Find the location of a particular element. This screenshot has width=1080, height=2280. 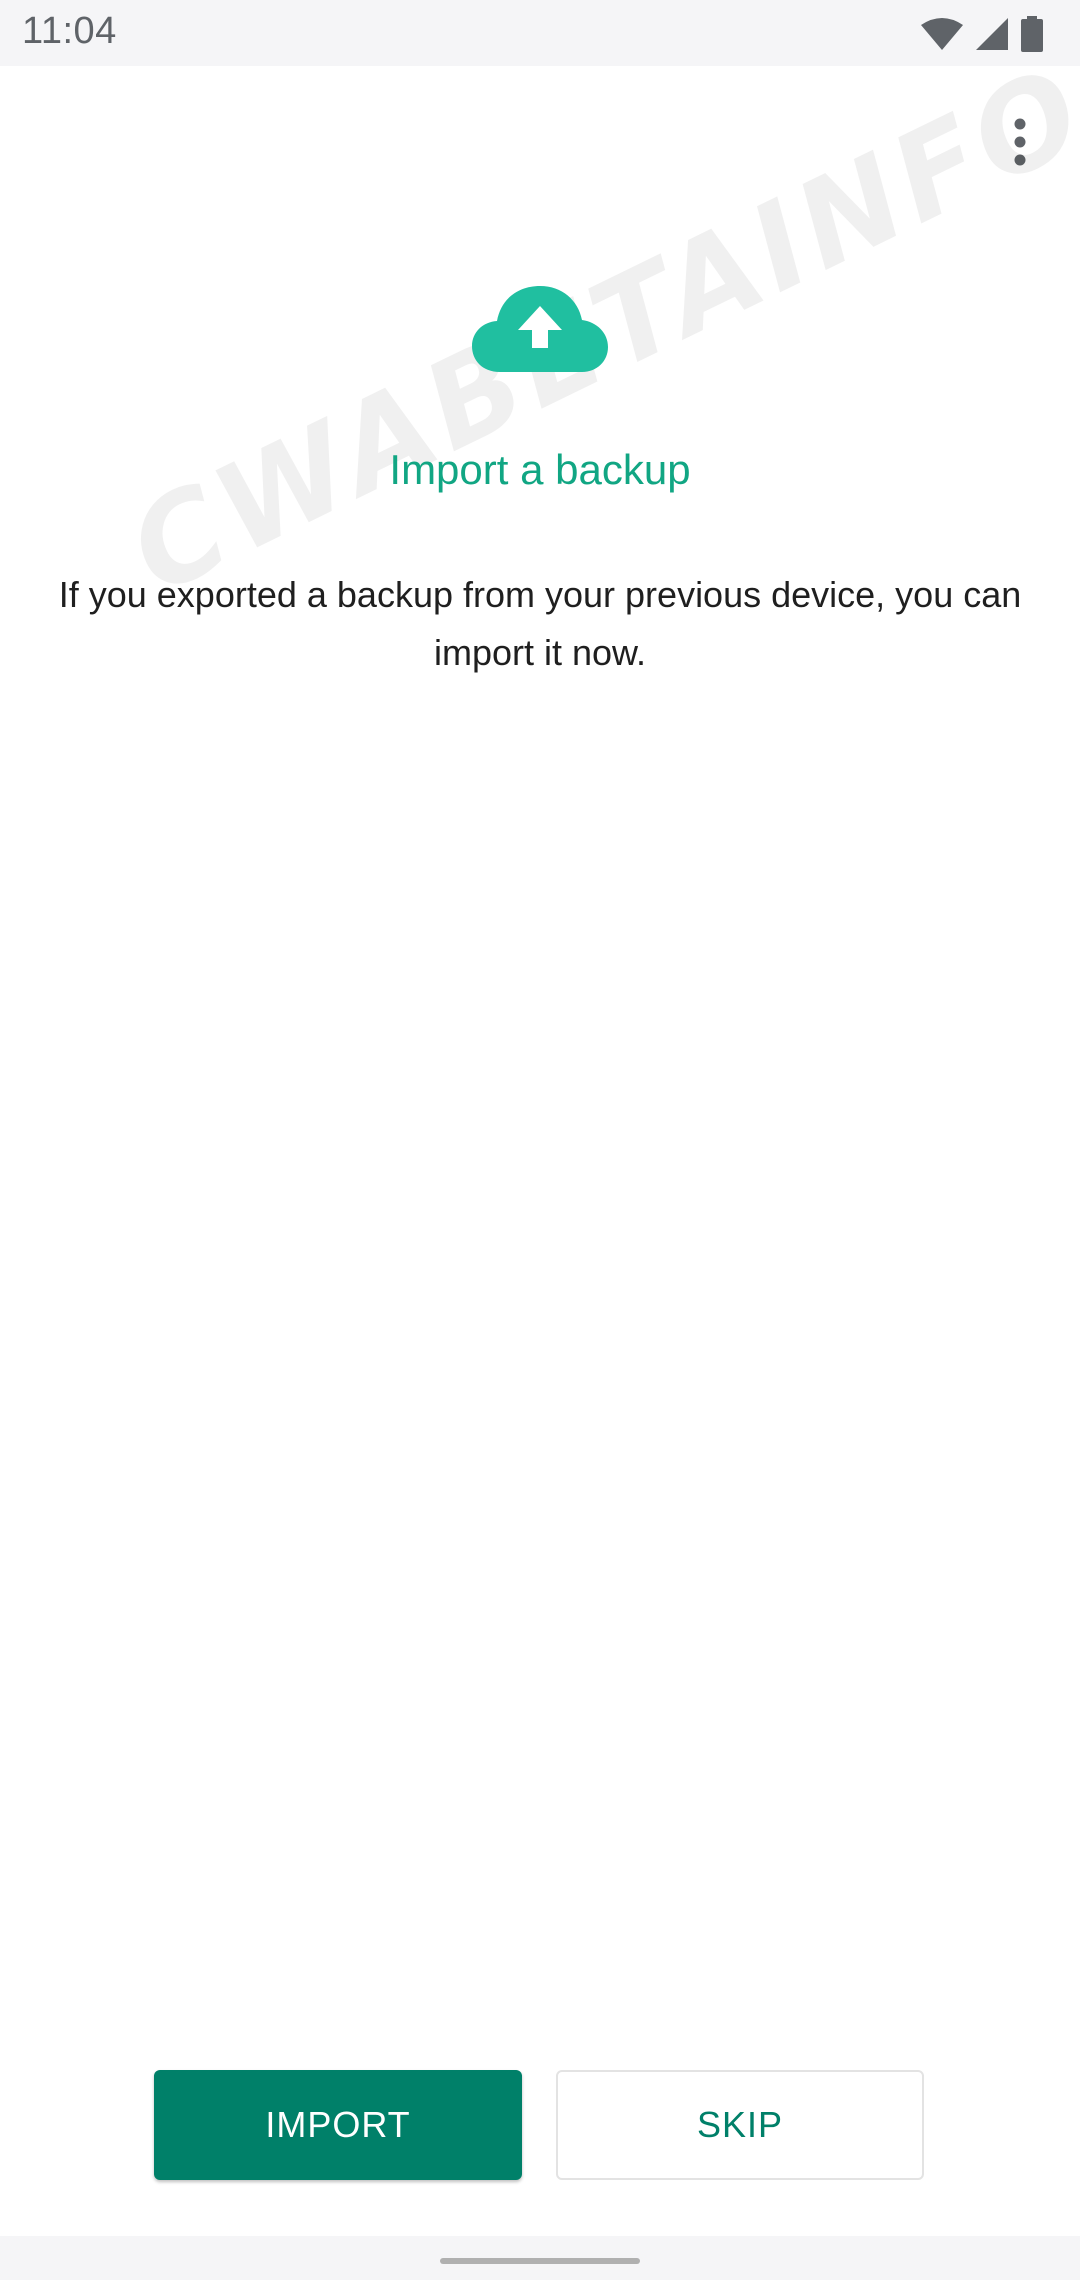

navigation-bar is located at coordinates (540, 2258).